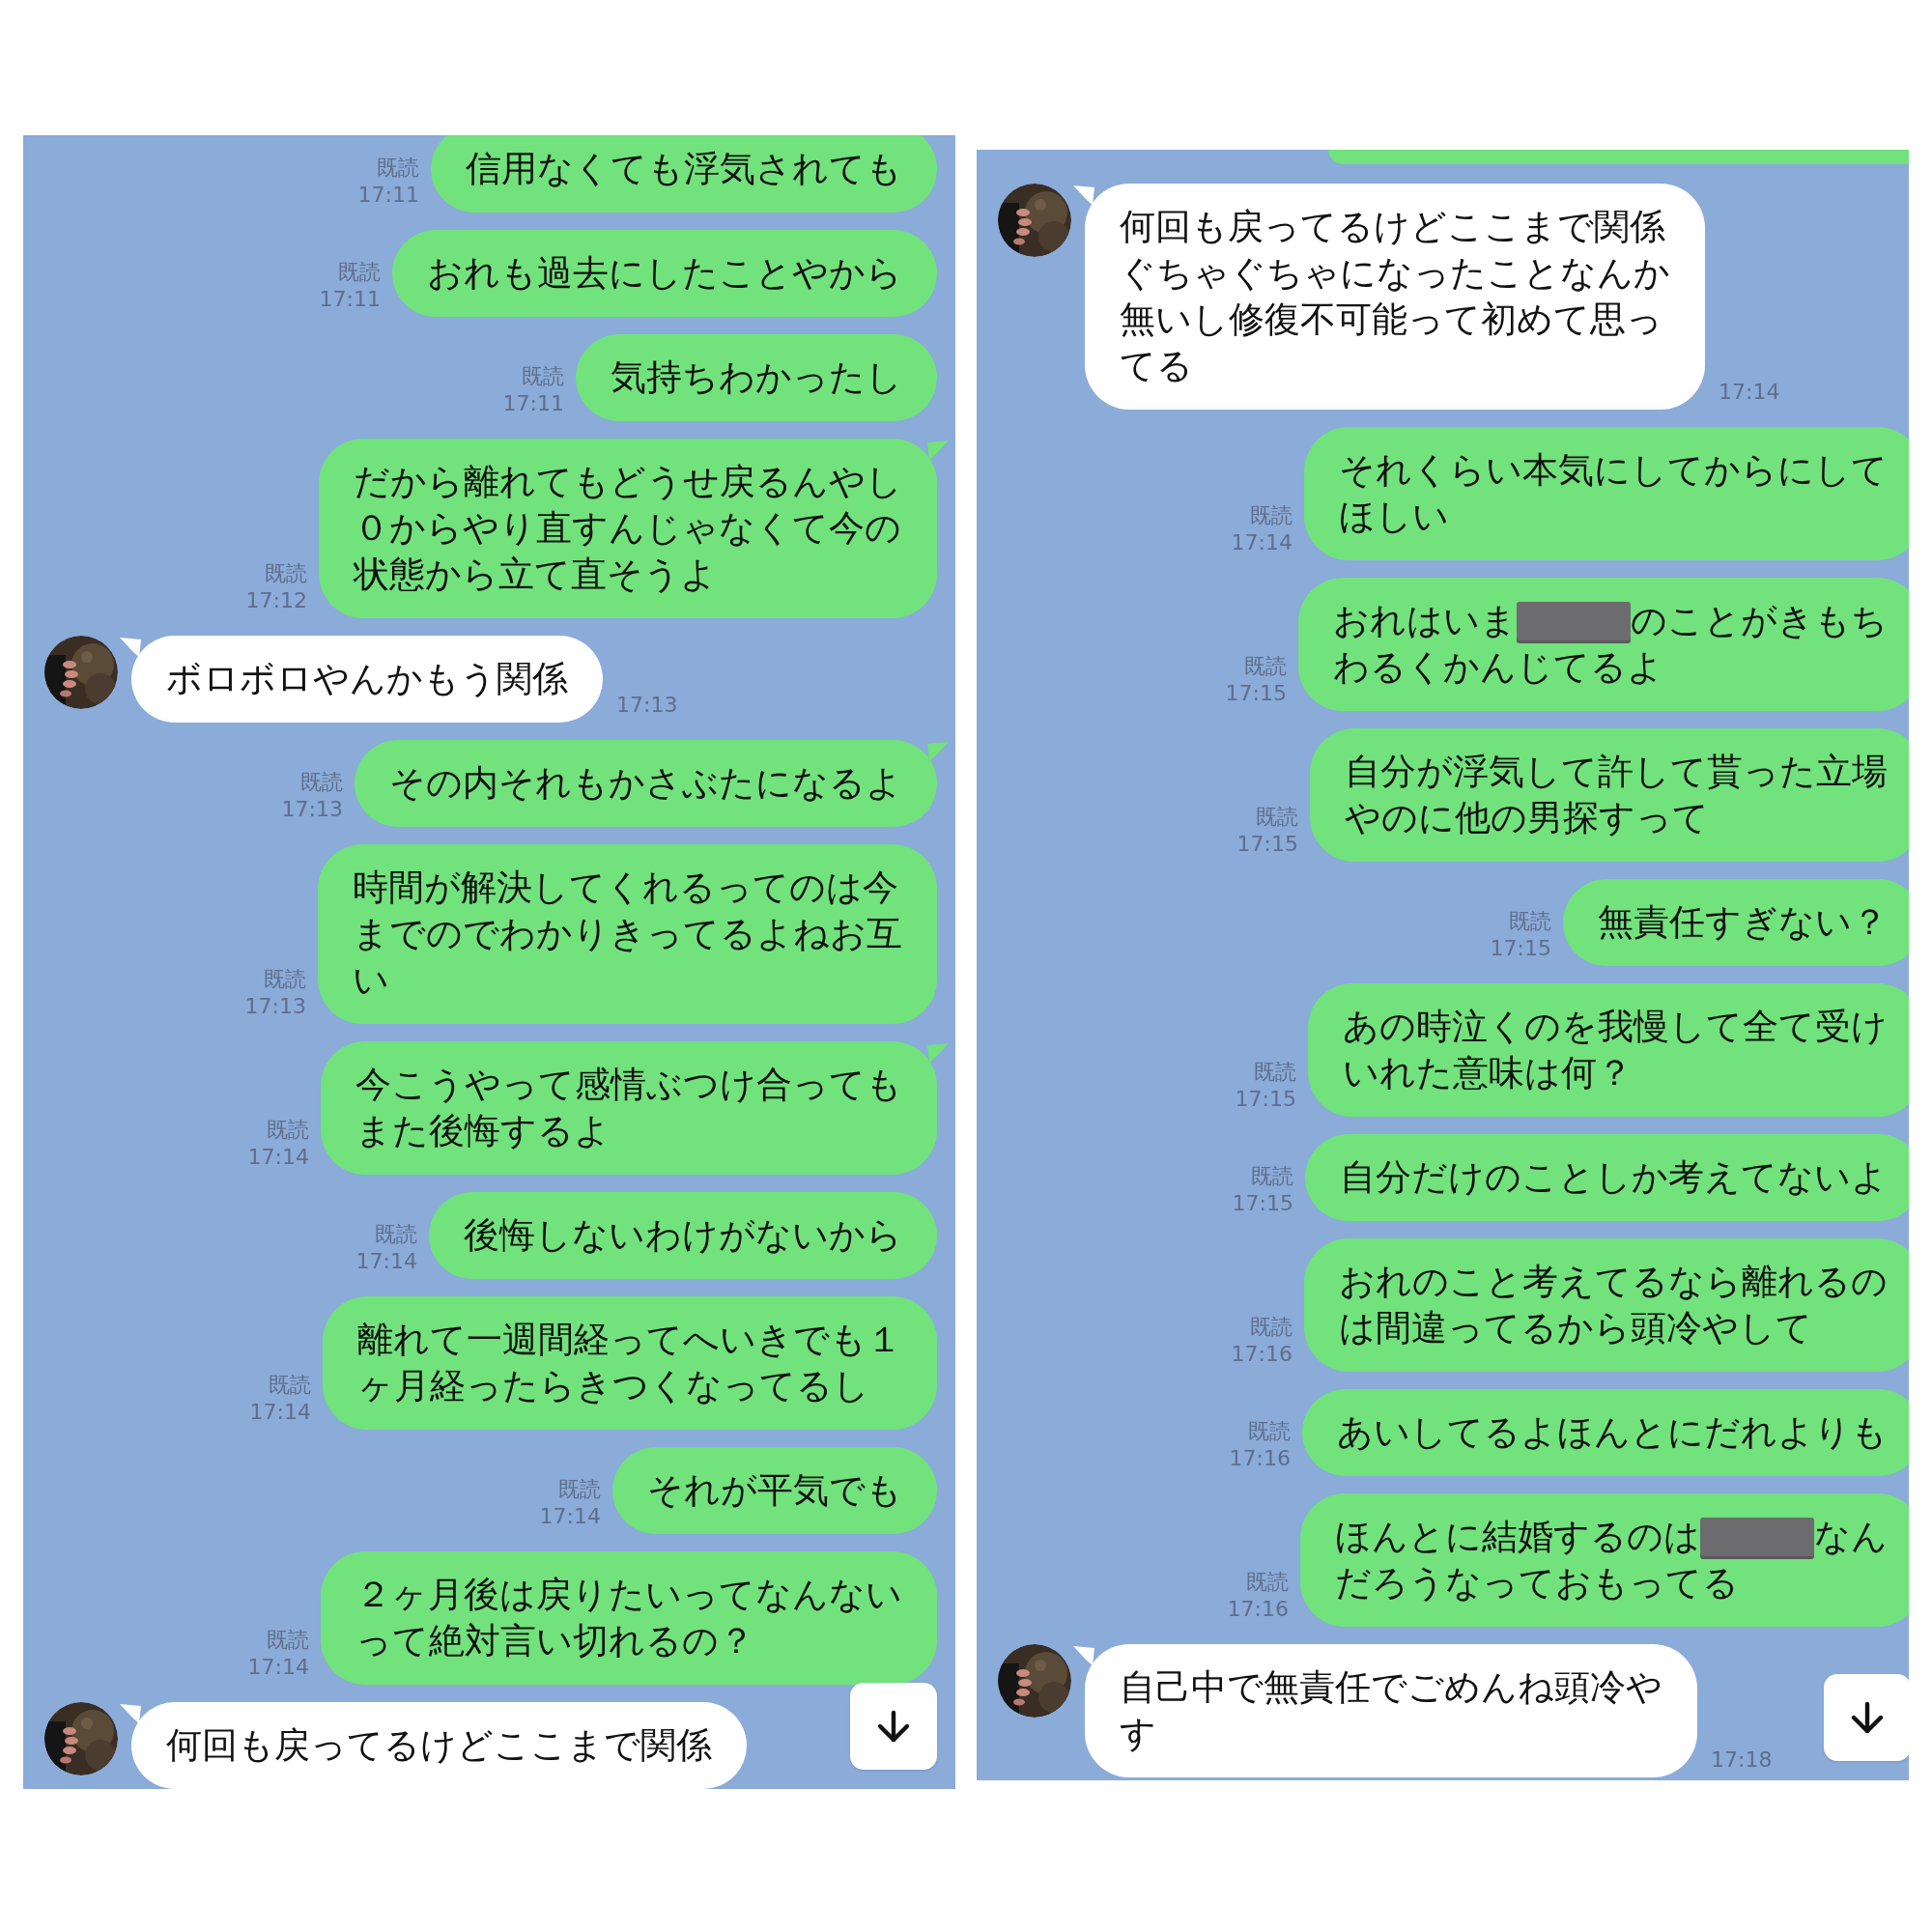 Image resolution: width=1932 pixels, height=1932 pixels. I want to click on message-text: あいしてるよほんとにだれよりも, so click(1612, 1432).